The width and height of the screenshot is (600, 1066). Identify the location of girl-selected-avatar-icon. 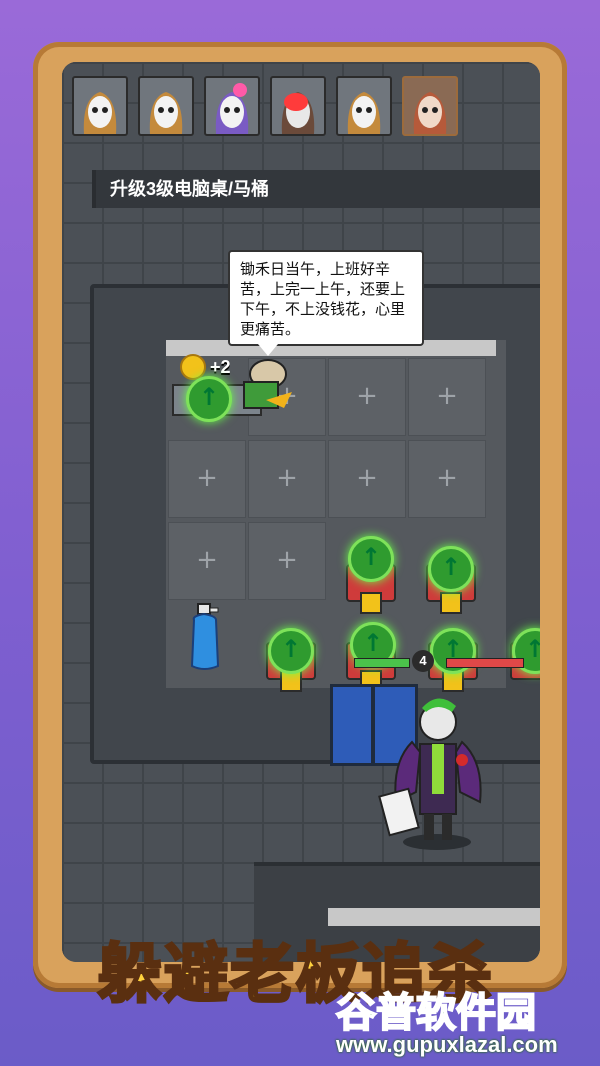
(430, 113).